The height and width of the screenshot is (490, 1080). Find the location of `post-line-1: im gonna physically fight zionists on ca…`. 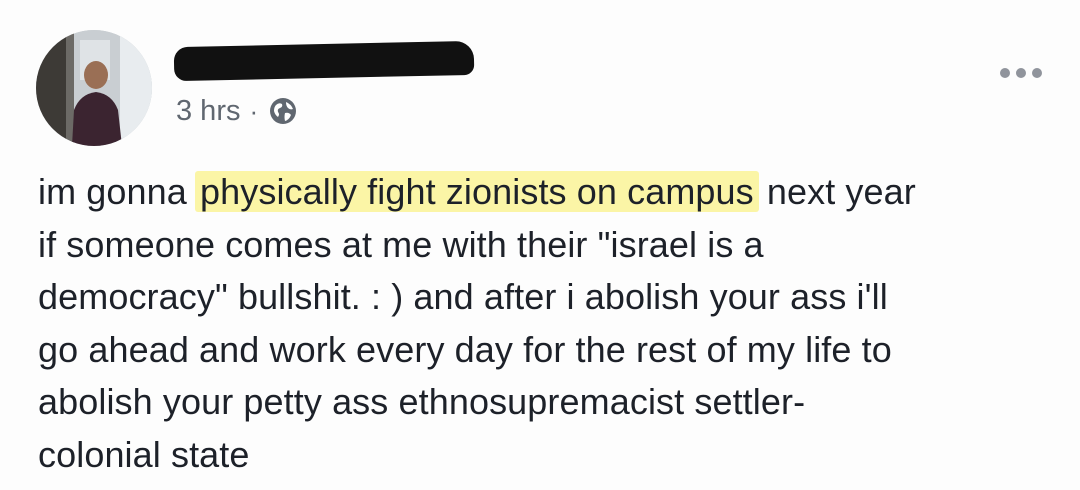

post-line-1: im gonna physically fight zionists on ca… is located at coordinates (543, 192).